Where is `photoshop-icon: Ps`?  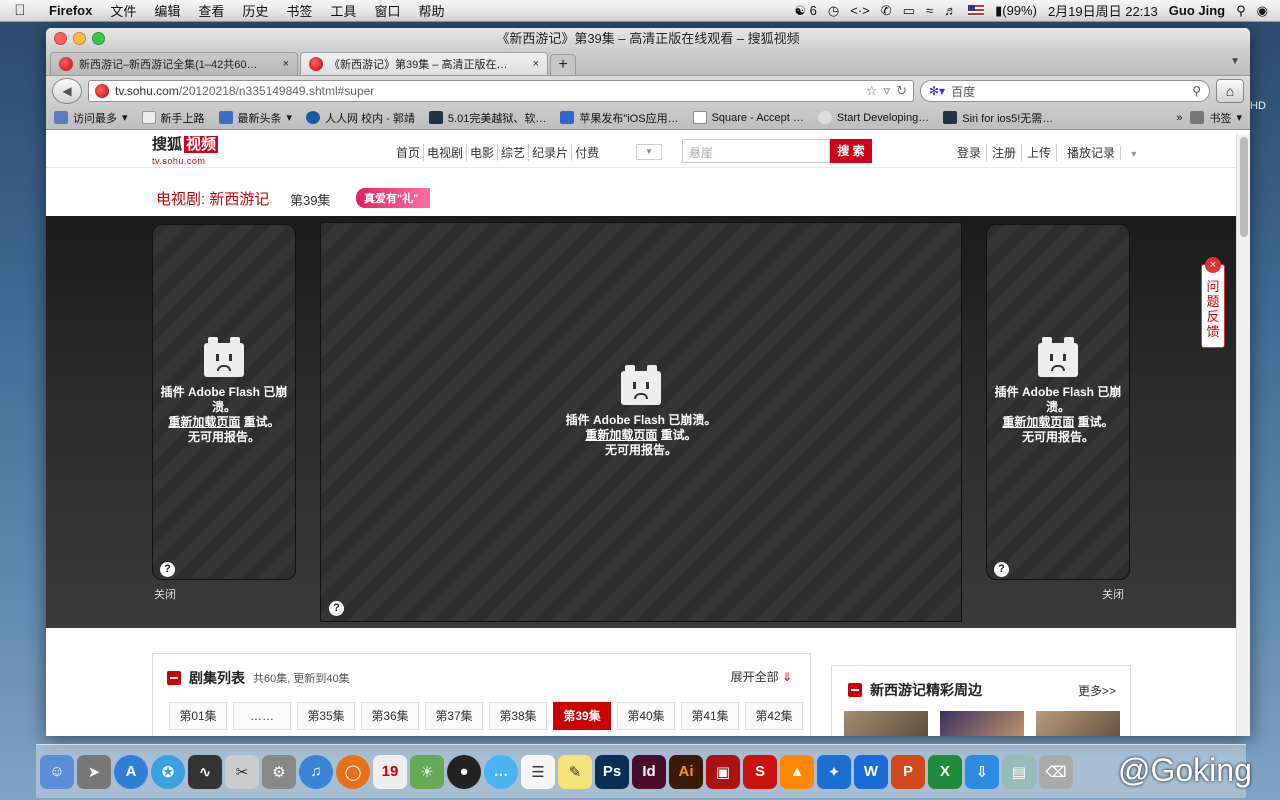
photoshop-icon: Ps is located at coordinates (612, 771).